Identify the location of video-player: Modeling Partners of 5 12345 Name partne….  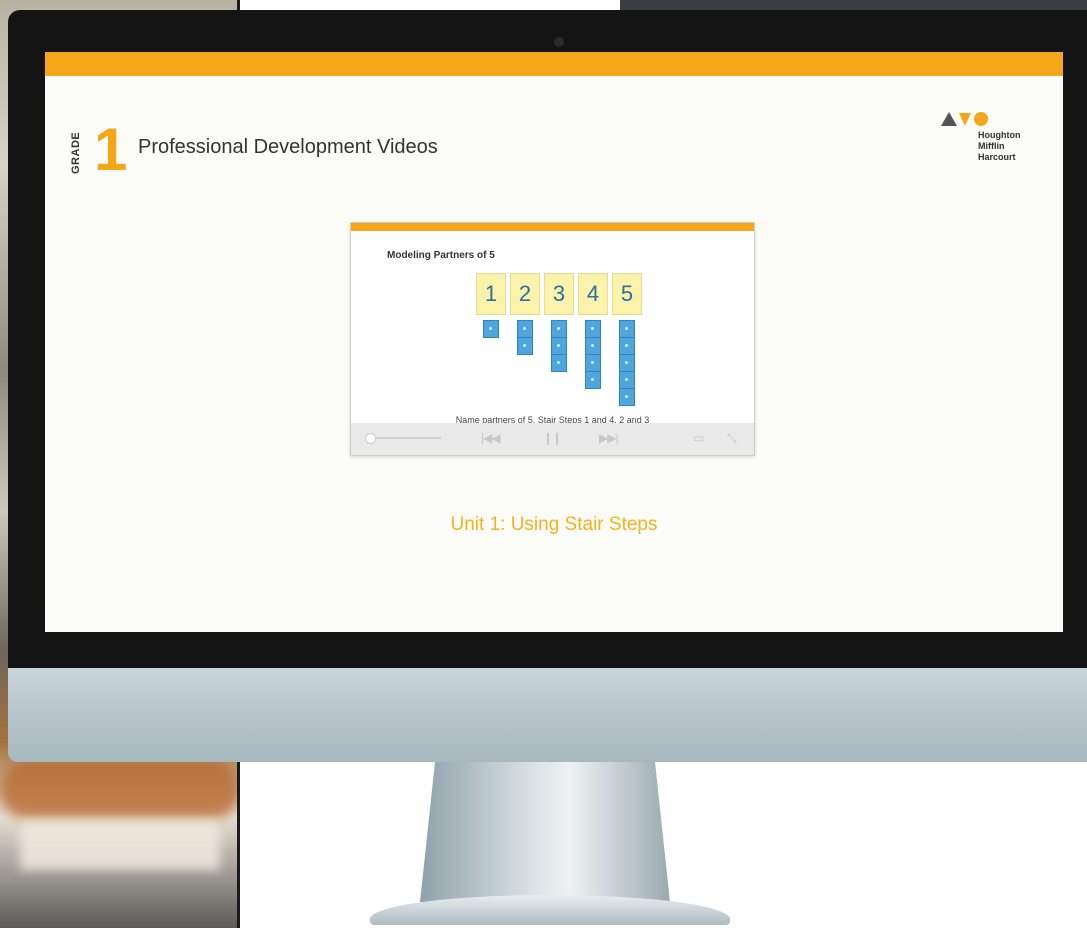
(552, 339).